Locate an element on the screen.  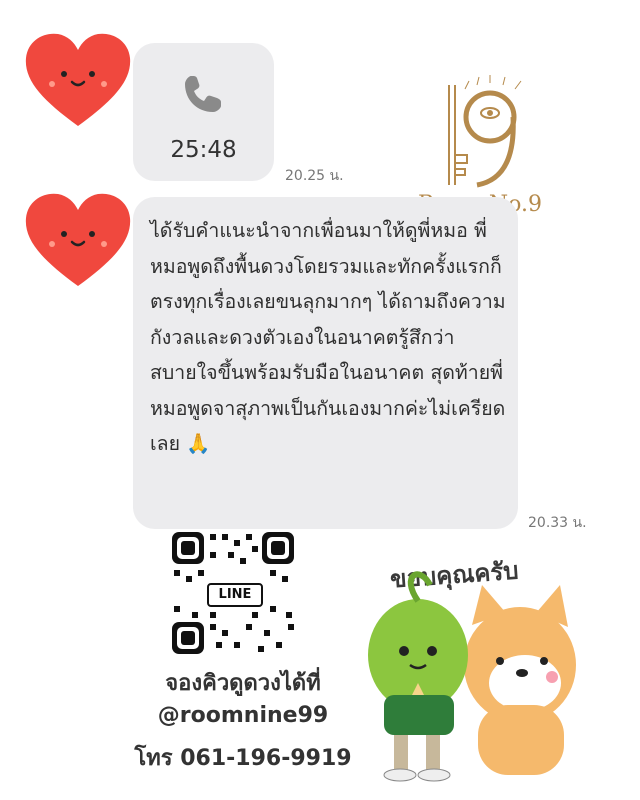
line-badge: LINE is located at coordinates (235, 595).